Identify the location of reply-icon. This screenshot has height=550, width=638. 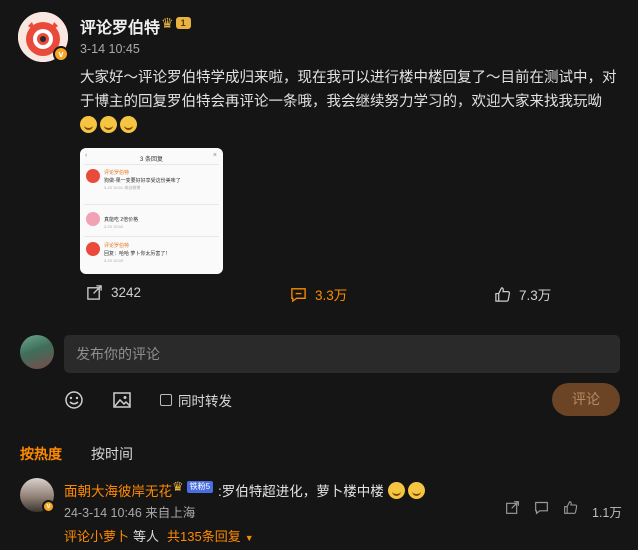
(541, 507).